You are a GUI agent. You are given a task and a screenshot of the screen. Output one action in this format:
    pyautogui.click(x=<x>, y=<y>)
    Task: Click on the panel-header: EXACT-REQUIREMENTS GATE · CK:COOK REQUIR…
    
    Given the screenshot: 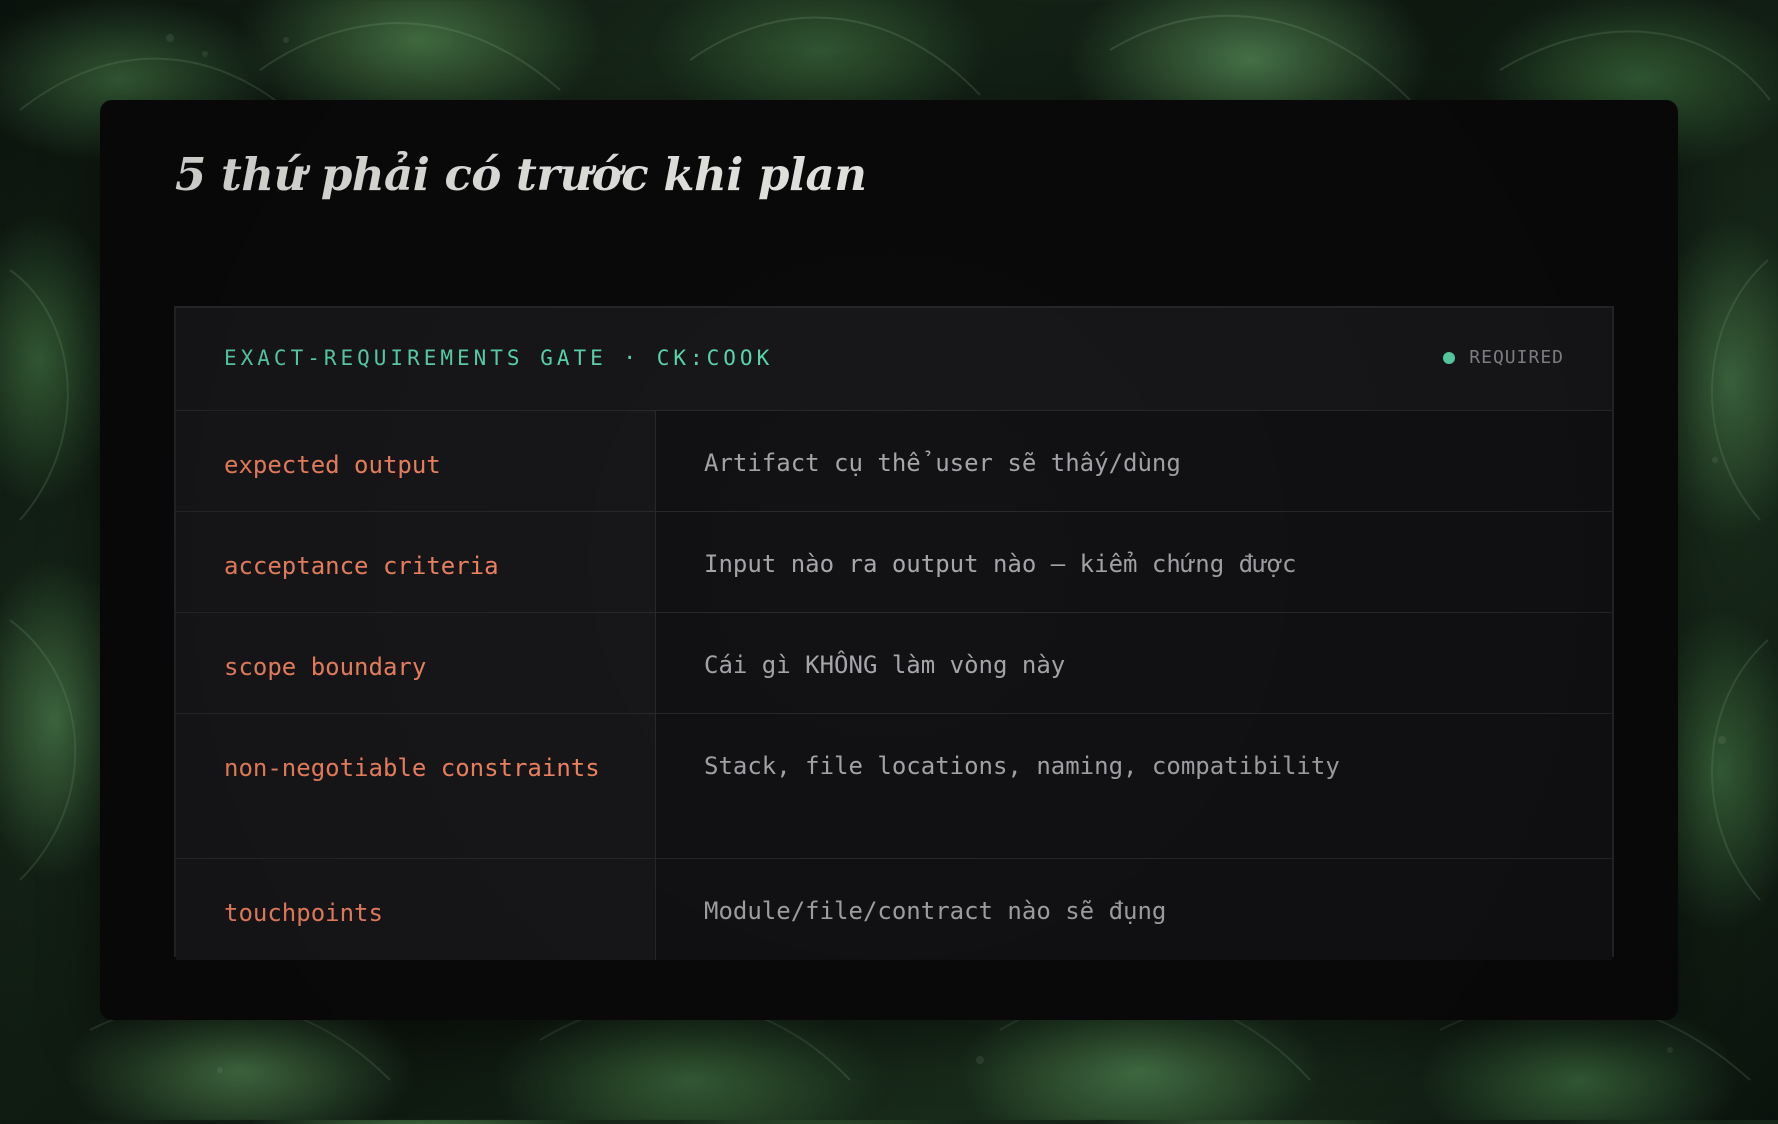 What is the action you would take?
    pyautogui.click(x=894, y=359)
    